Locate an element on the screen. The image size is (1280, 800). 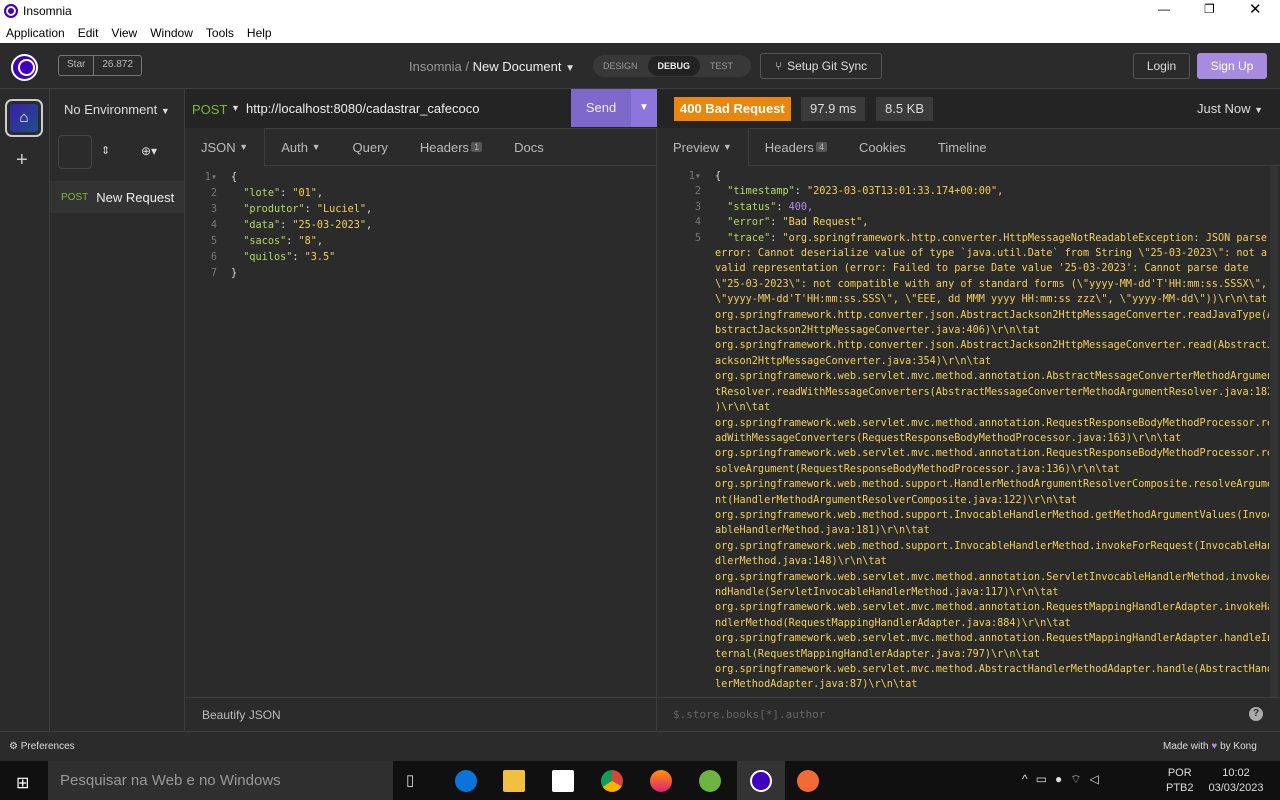
preferences-button: ⚙ Preferences is located at coordinates (42, 746).